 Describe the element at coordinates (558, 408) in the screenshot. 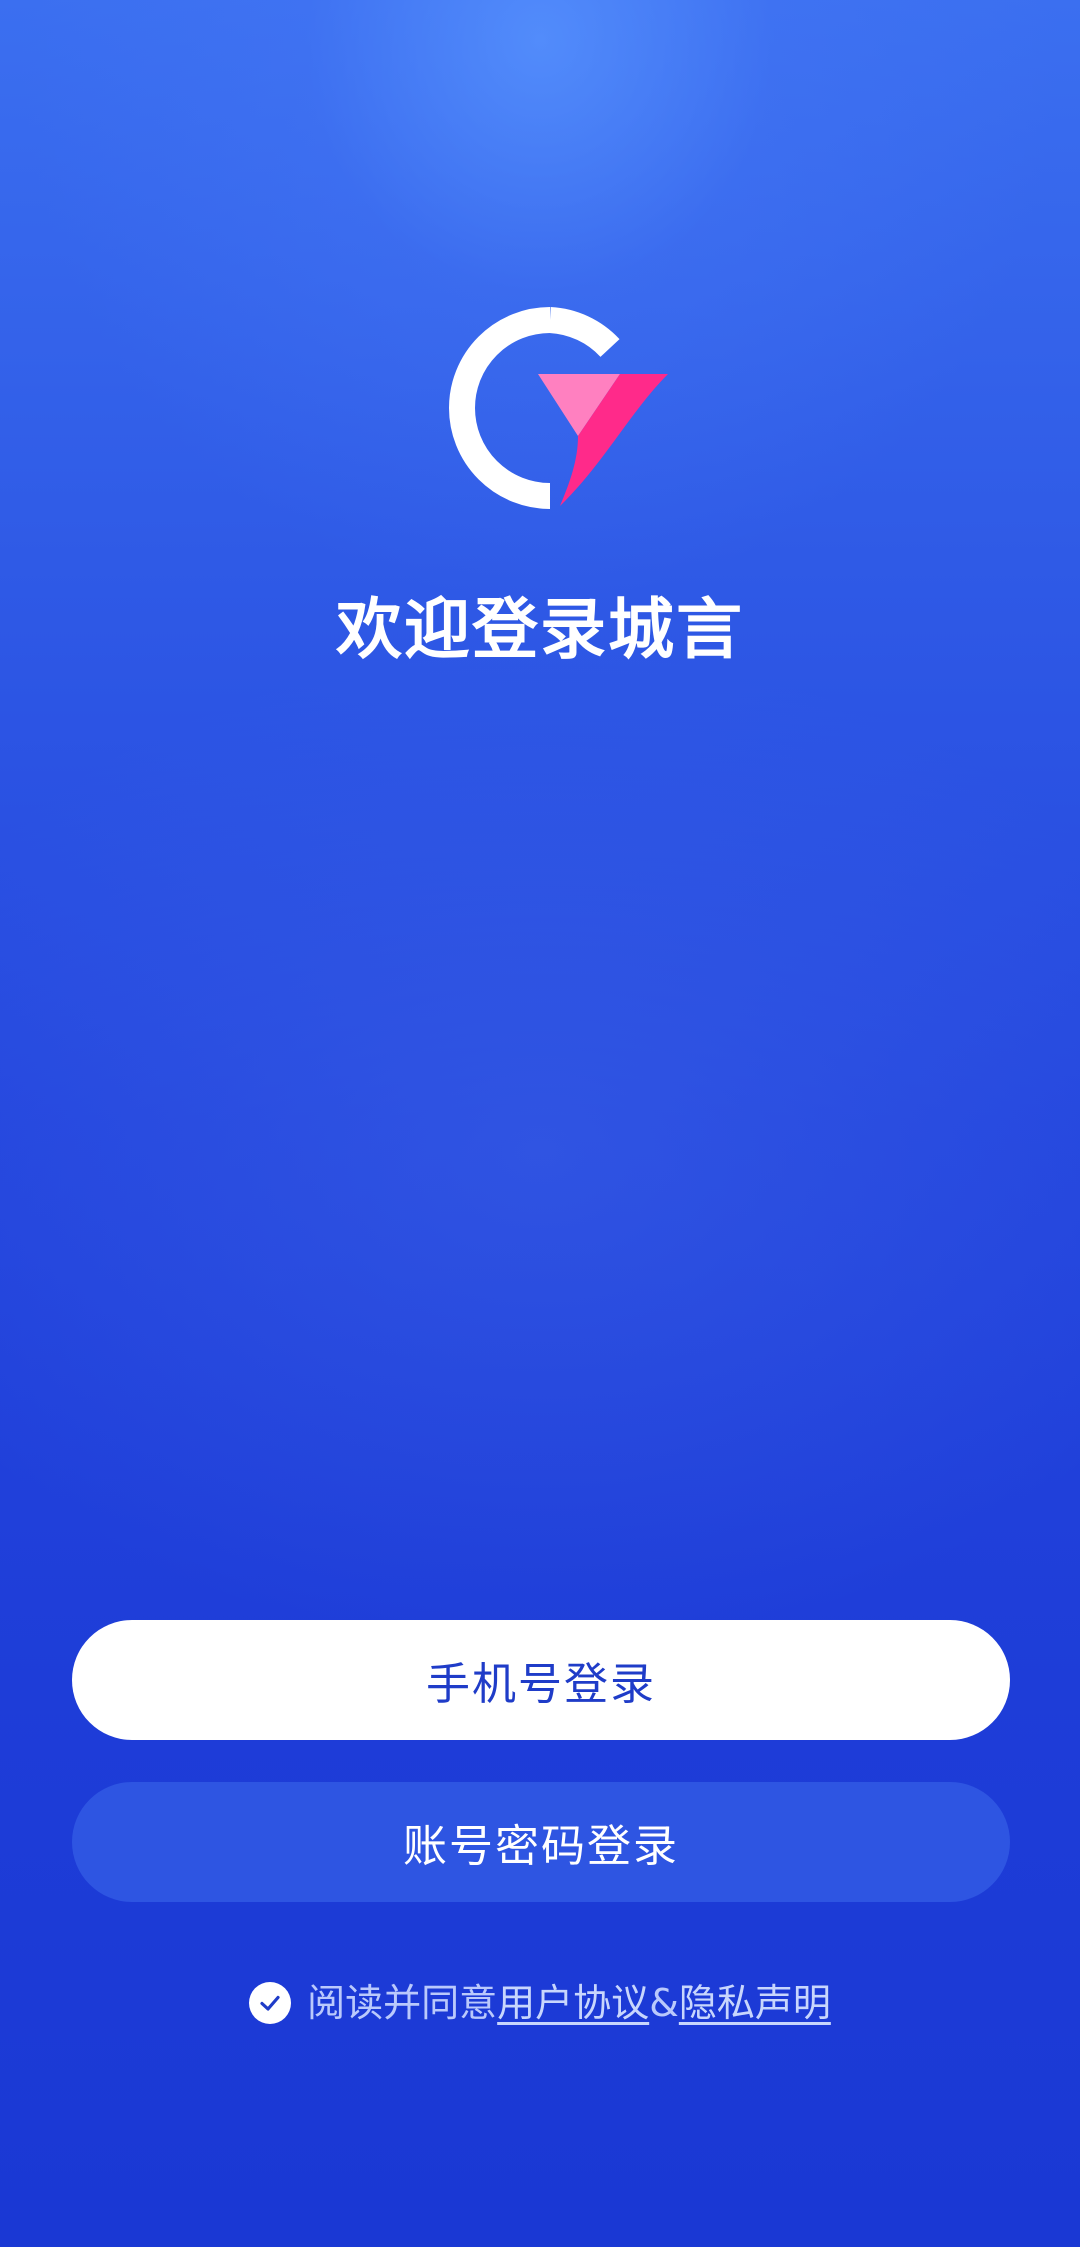

I see `chengyan-logo-icon` at that location.